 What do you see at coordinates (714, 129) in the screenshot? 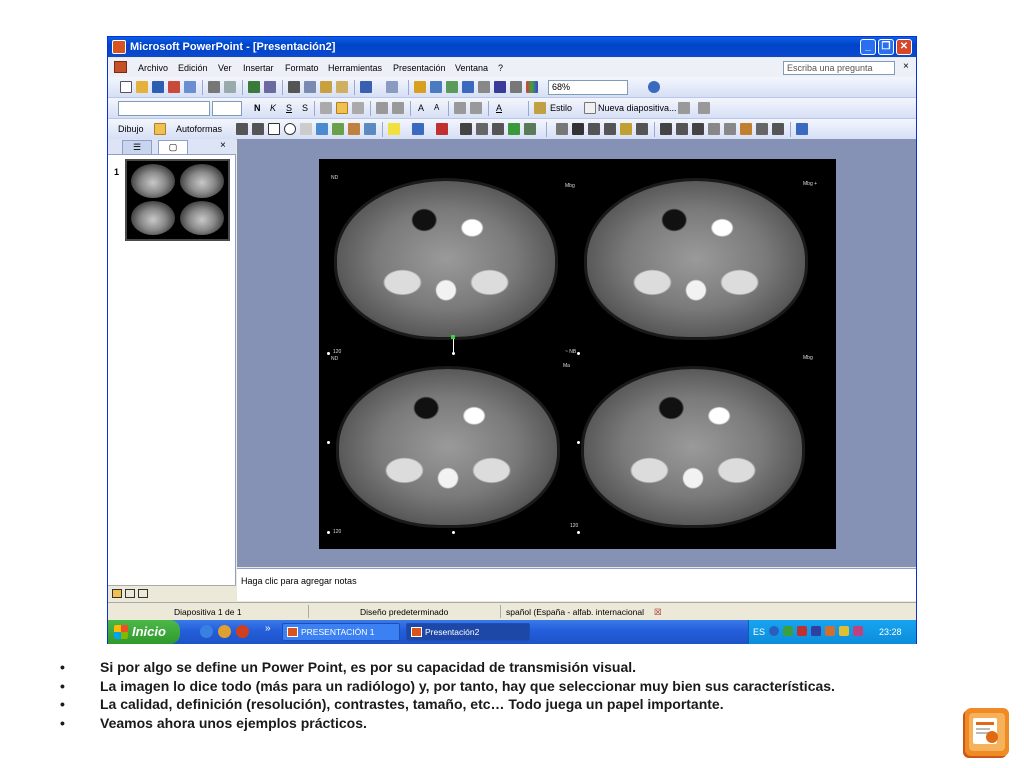
I see `compress-icon` at bounding box center [714, 129].